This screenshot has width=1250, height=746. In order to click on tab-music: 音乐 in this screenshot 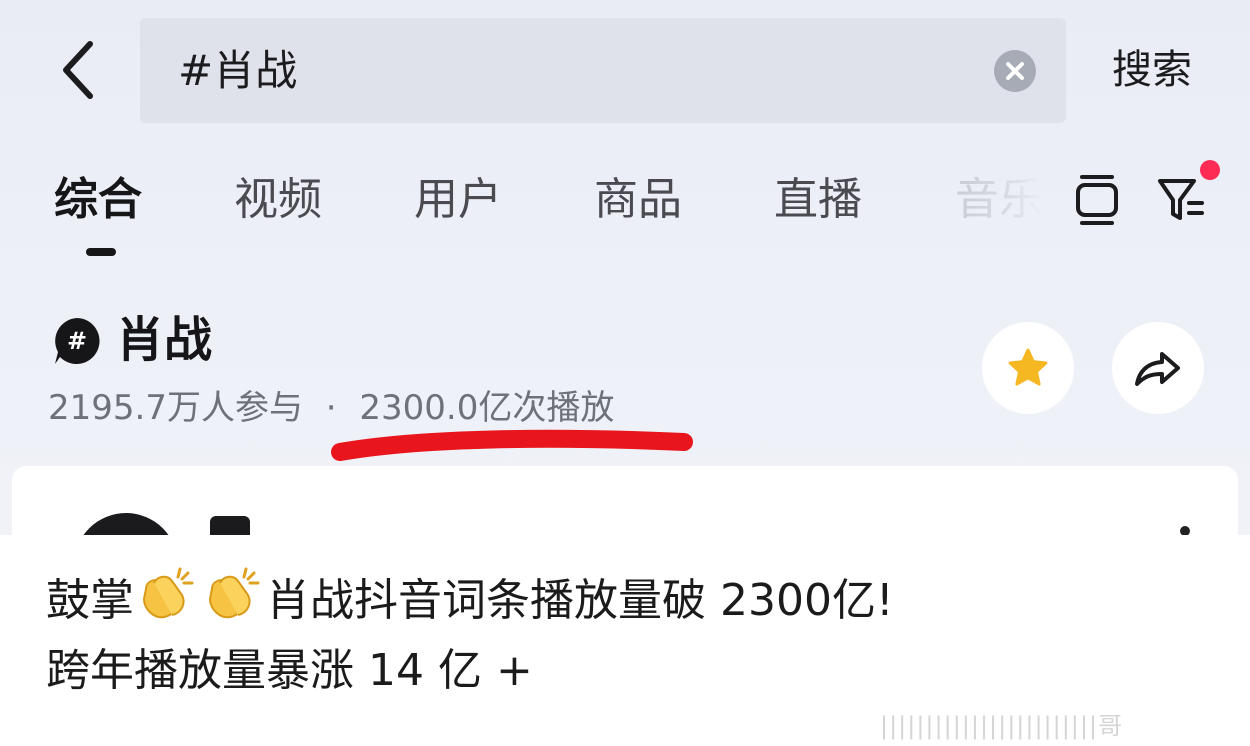, I will do `click(999, 200)`.